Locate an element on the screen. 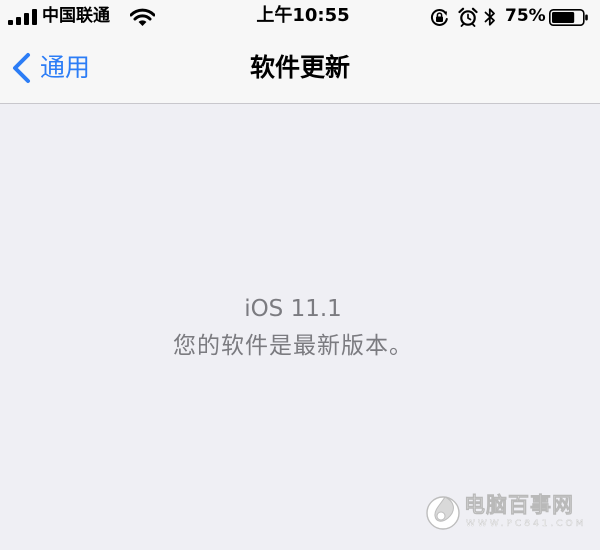  carrier-name: 中国联通 is located at coordinates (76, 16).